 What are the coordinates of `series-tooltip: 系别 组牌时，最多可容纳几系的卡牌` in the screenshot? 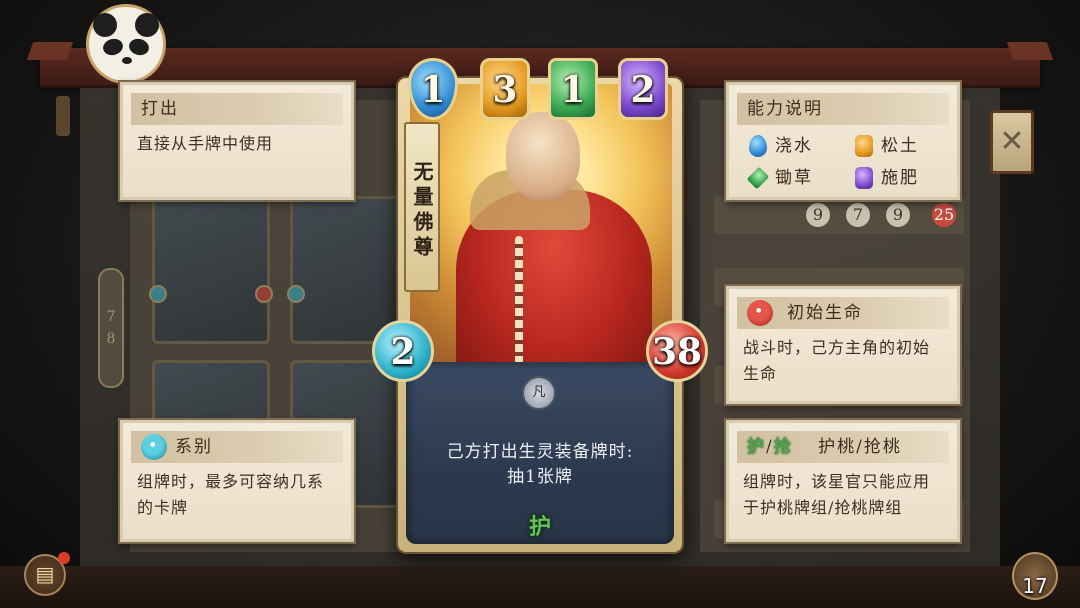 It's located at (237, 481).